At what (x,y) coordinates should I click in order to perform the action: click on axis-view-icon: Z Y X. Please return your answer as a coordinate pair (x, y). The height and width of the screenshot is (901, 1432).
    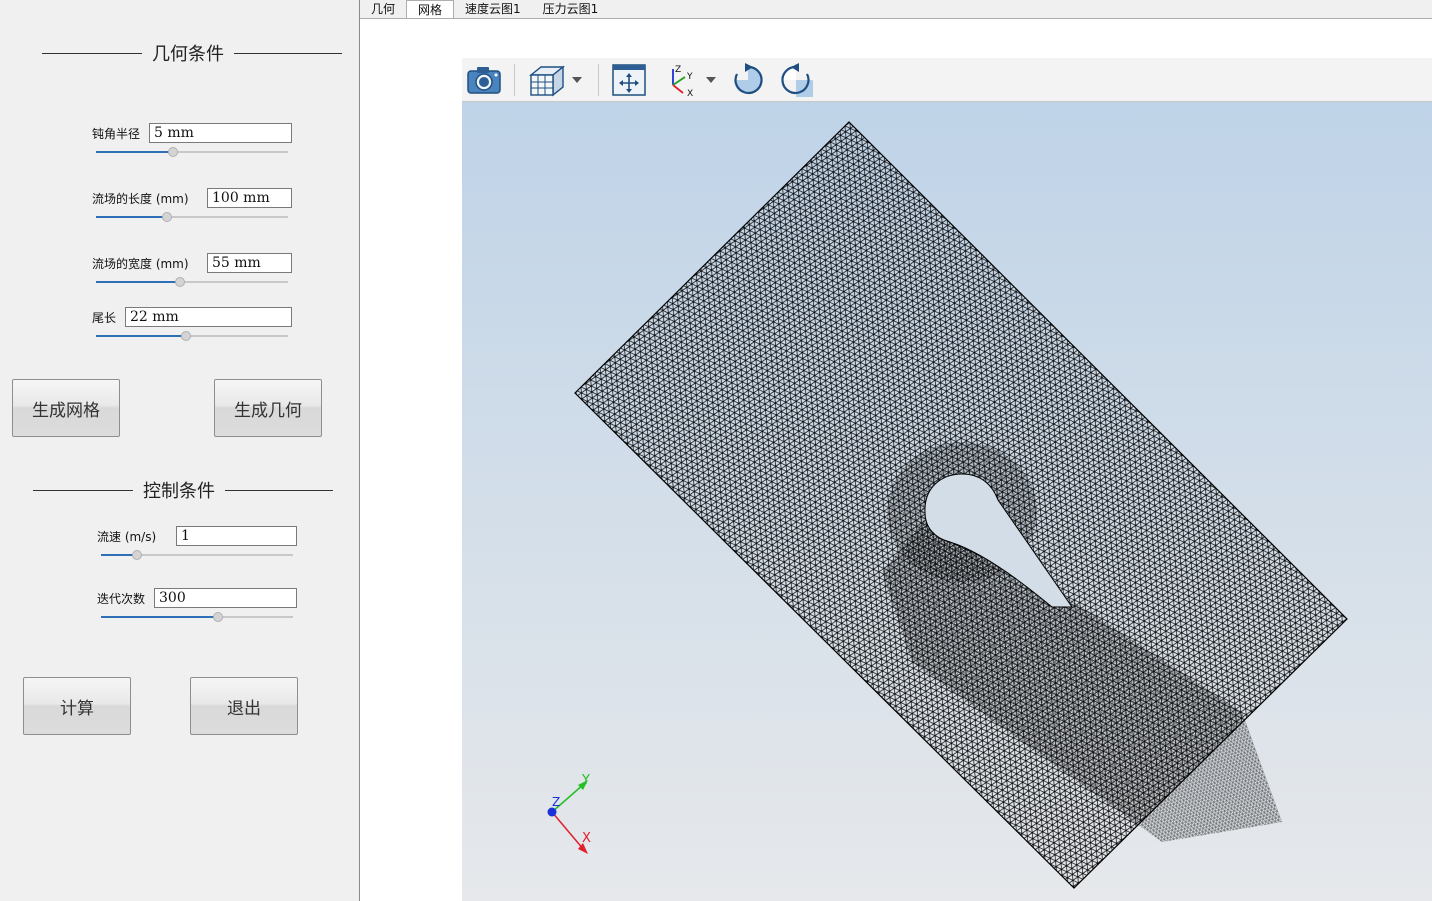
    Looking at the image, I should click on (680, 80).